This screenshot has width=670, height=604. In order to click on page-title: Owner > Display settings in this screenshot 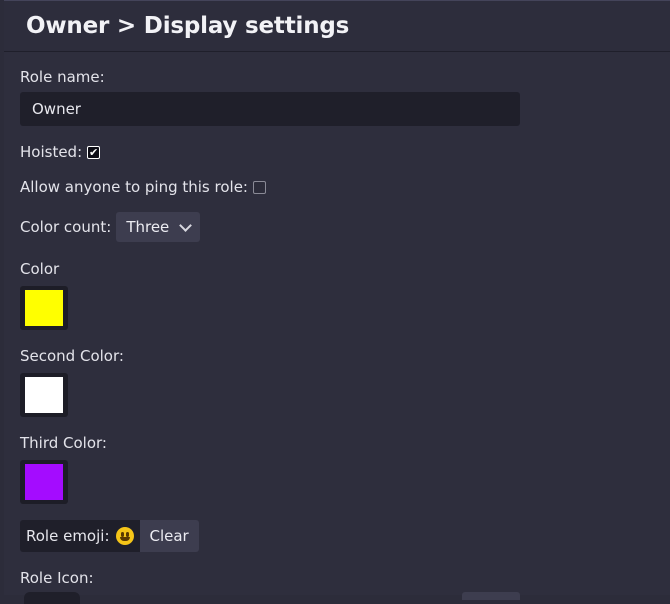, I will do `click(188, 26)`.